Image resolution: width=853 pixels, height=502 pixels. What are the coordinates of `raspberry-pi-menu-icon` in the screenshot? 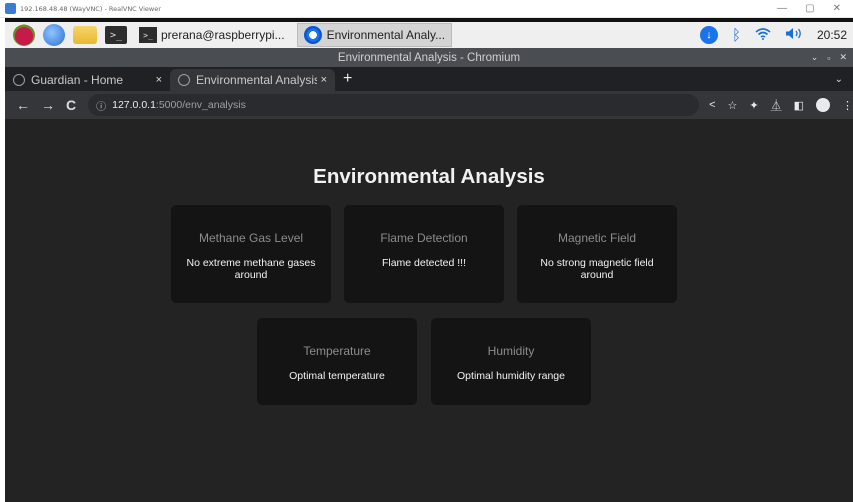 It's located at (24, 35).